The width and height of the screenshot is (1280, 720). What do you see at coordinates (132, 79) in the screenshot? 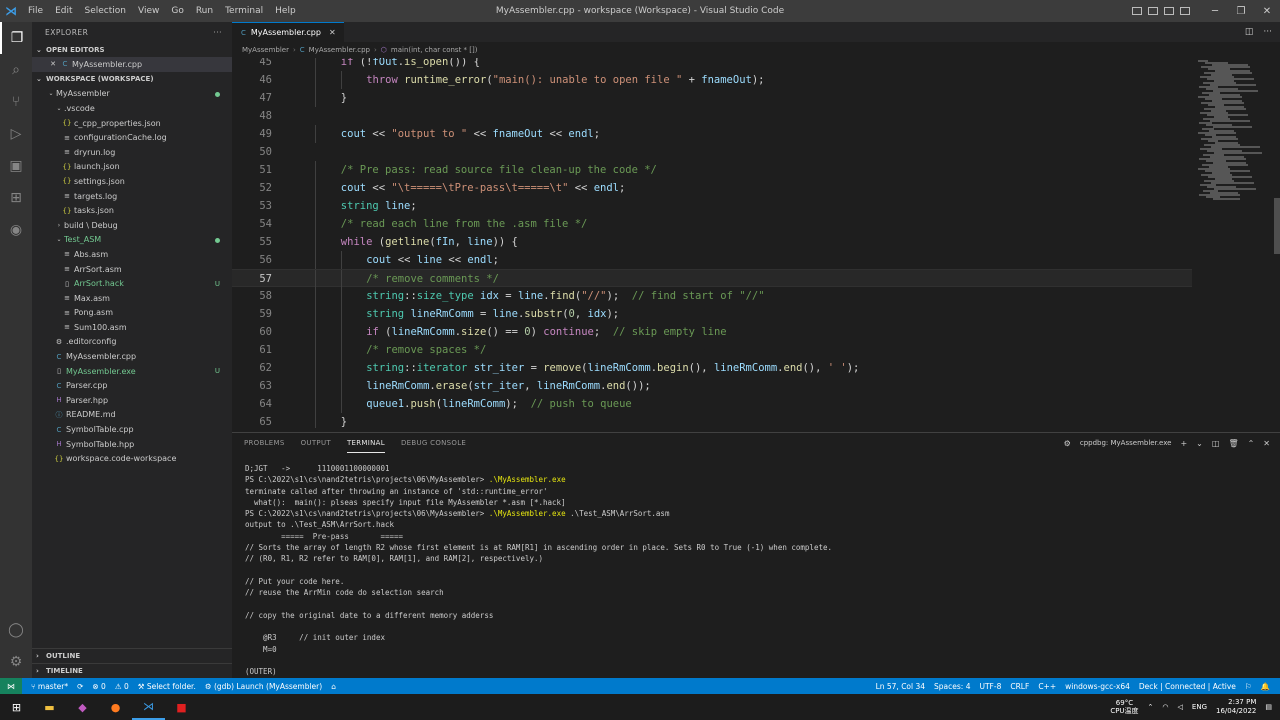
I see `workspace-section: ⌄ WORKSPACE (WORKSPACE)` at bounding box center [132, 79].